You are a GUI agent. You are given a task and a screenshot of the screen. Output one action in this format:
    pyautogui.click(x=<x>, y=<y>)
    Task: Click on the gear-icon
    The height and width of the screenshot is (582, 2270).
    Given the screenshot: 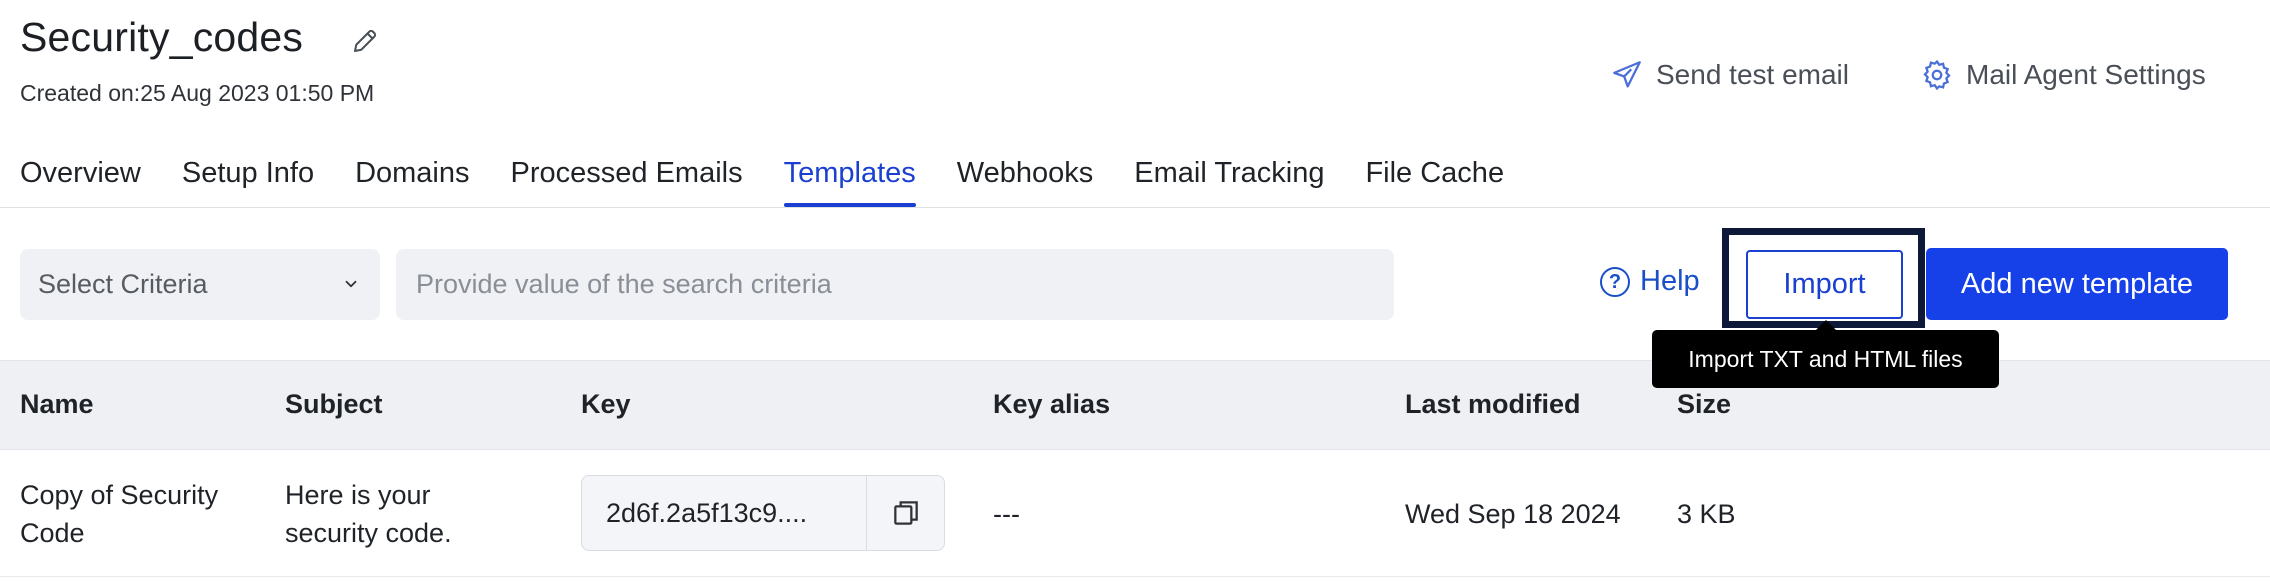 What is the action you would take?
    pyautogui.click(x=1937, y=75)
    